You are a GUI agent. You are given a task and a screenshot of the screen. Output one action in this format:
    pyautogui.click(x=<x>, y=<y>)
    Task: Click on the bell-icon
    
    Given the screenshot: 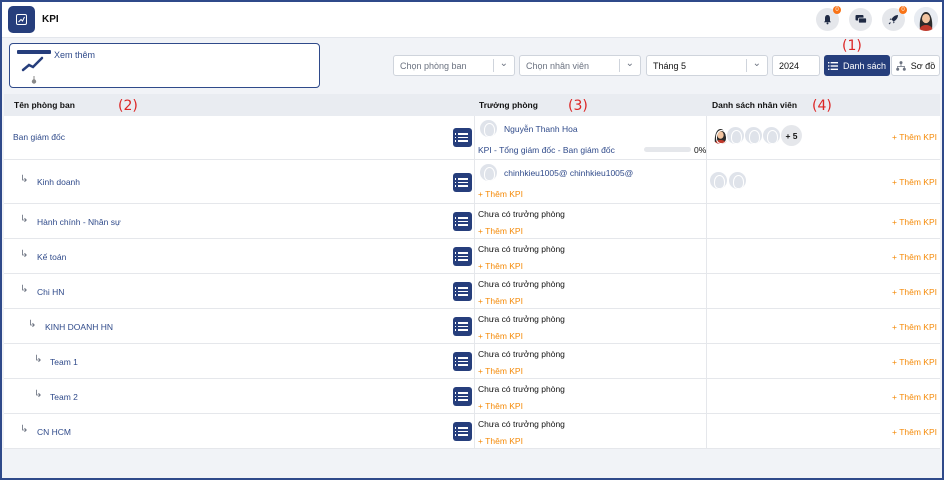 What is the action you would take?
    pyautogui.click(x=827, y=20)
    